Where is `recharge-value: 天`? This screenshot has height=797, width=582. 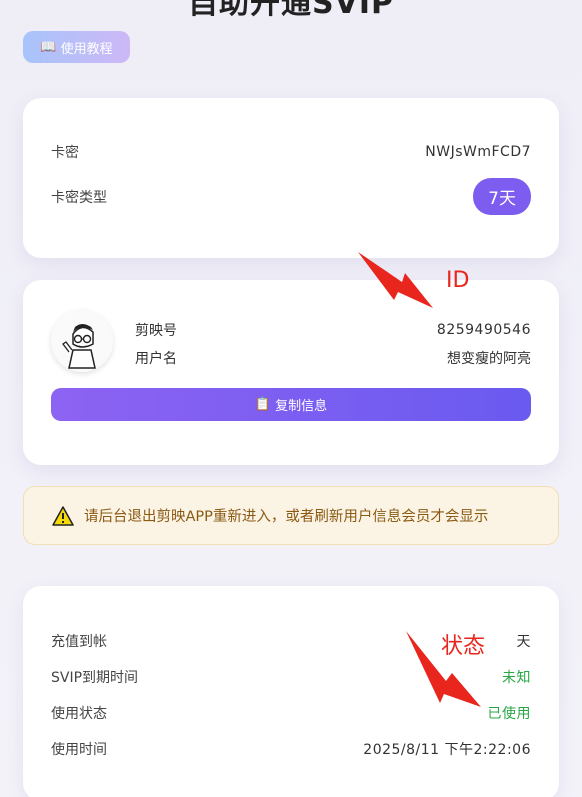
recharge-value: 天 is located at coordinates (523, 642).